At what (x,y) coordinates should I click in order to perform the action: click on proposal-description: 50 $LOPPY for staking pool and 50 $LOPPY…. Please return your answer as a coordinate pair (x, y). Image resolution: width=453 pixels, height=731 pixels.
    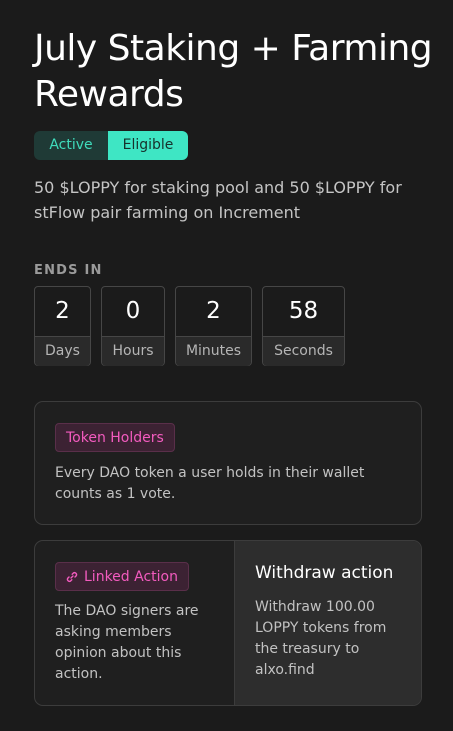
    Looking at the image, I should click on (218, 200).